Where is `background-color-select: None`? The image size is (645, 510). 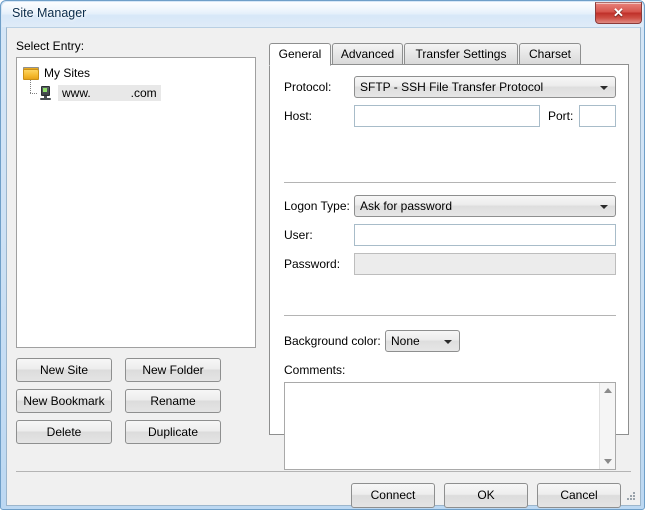 background-color-select: None is located at coordinates (422, 341).